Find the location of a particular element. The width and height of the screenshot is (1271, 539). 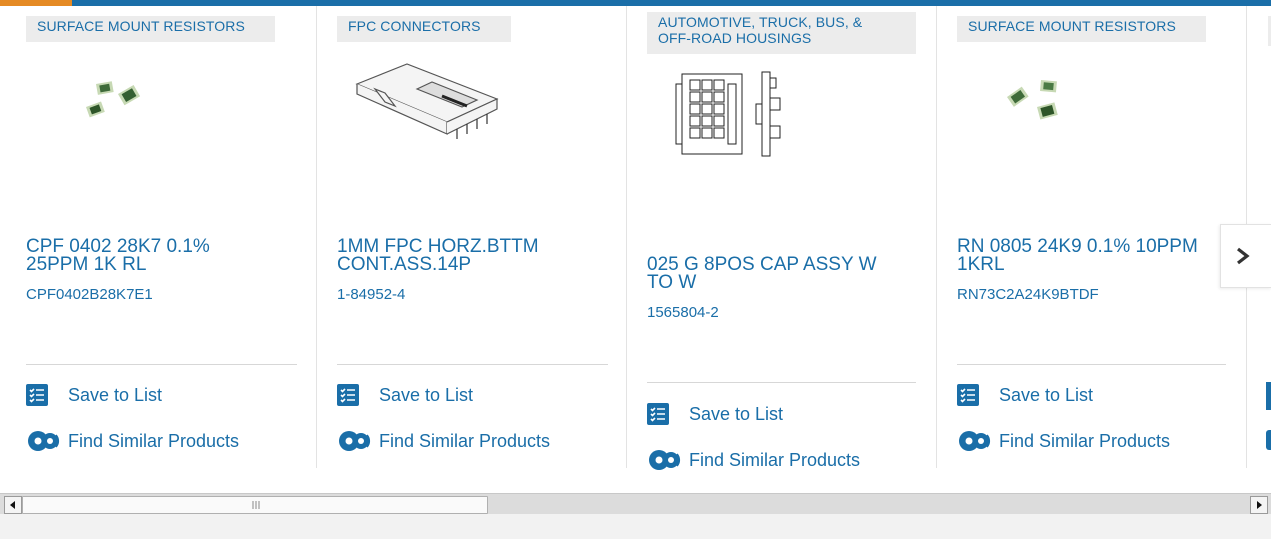

chevron-right-icon is located at coordinates (1243, 256).